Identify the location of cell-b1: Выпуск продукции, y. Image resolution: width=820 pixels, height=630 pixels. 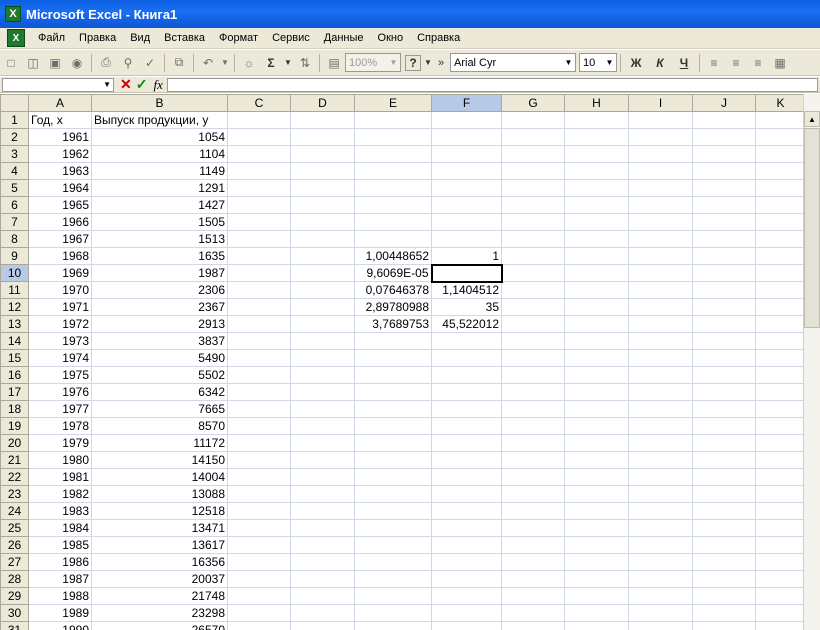
(159, 120).